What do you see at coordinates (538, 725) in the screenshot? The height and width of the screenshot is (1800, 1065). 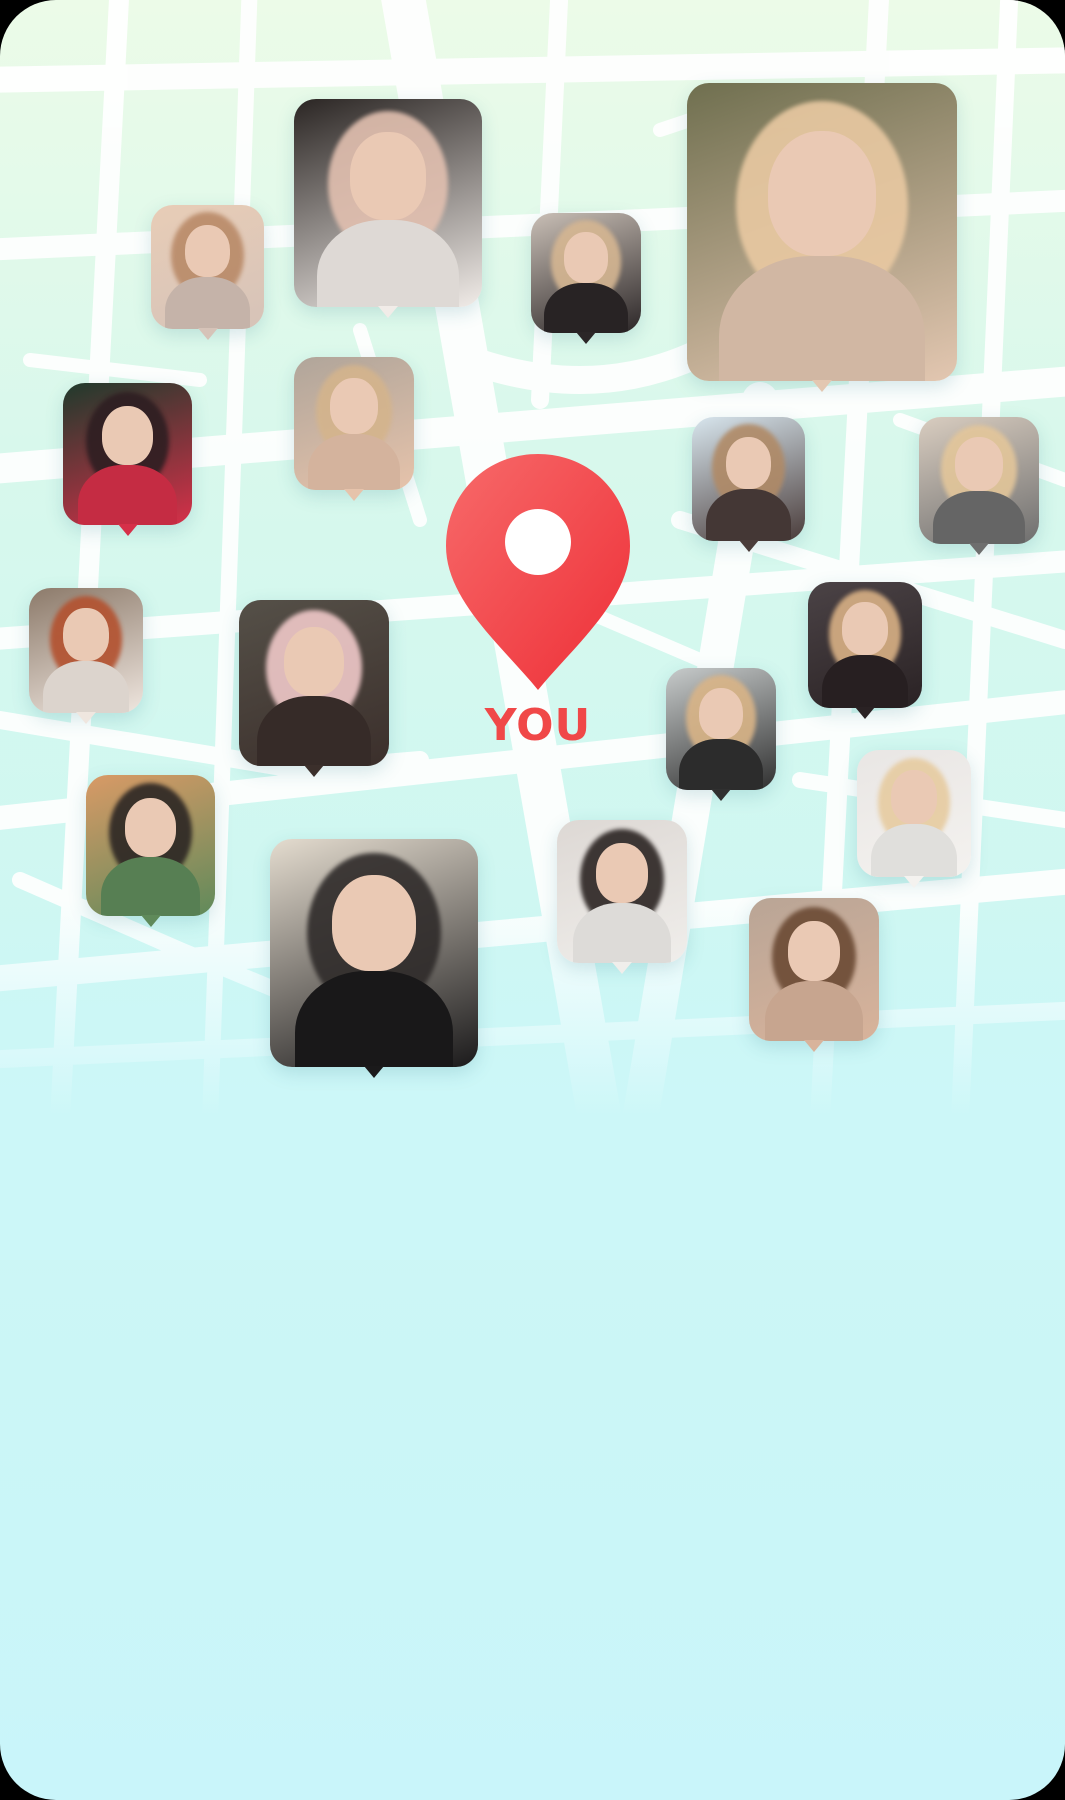 I see `you-label: YOU` at bounding box center [538, 725].